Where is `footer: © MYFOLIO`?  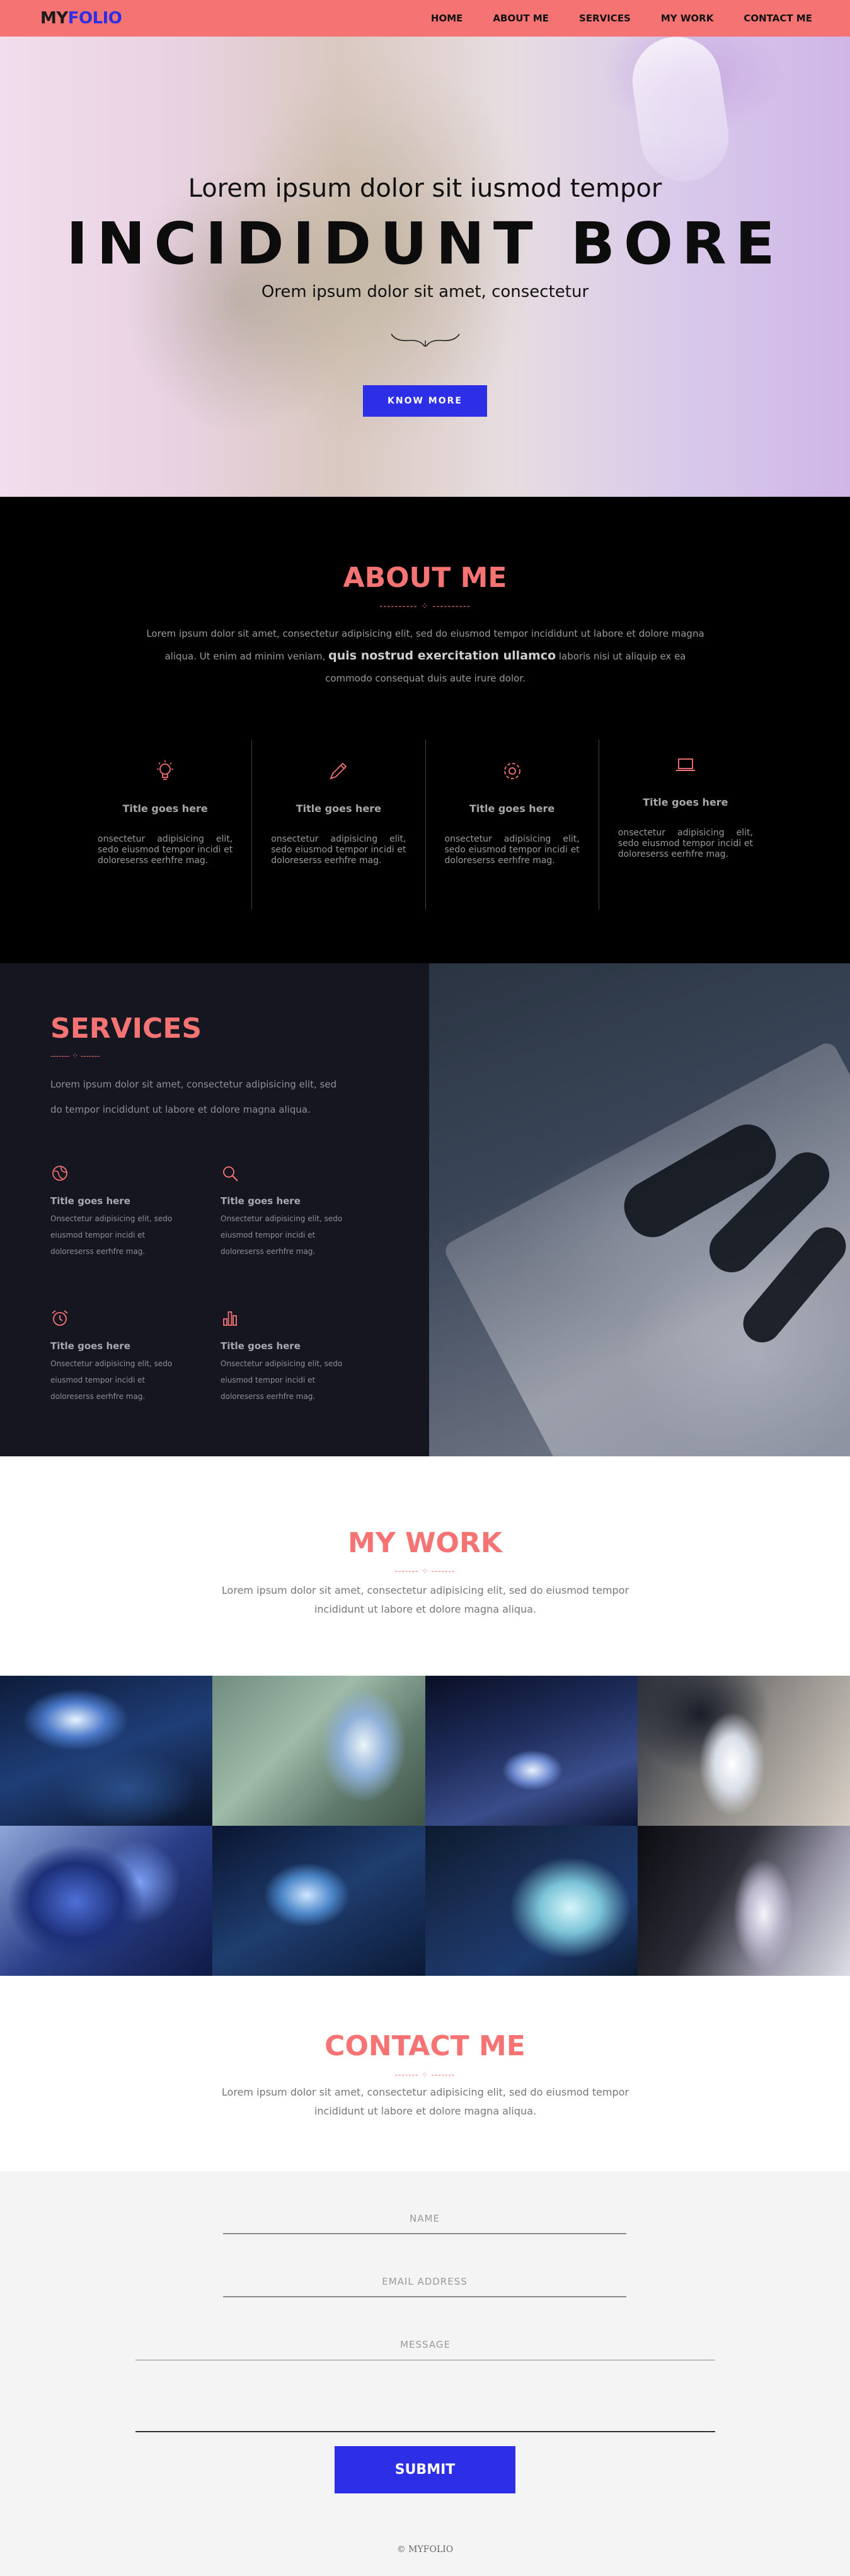
footer: © MYFOLIO is located at coordinates (425, 2550).